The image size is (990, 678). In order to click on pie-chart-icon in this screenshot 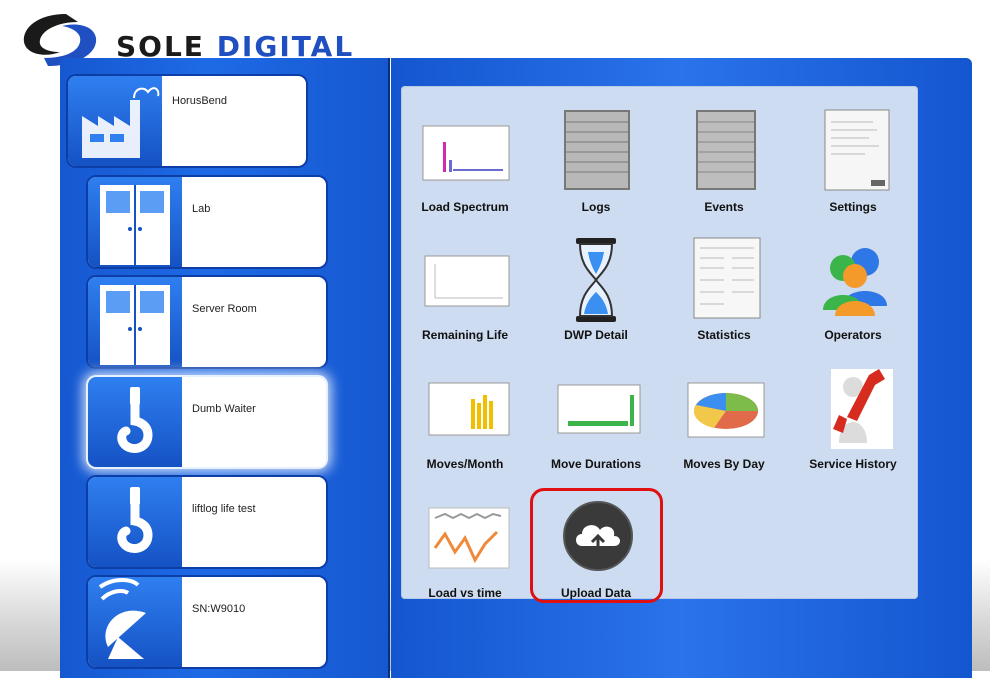, I will do `click(726, 410)`.